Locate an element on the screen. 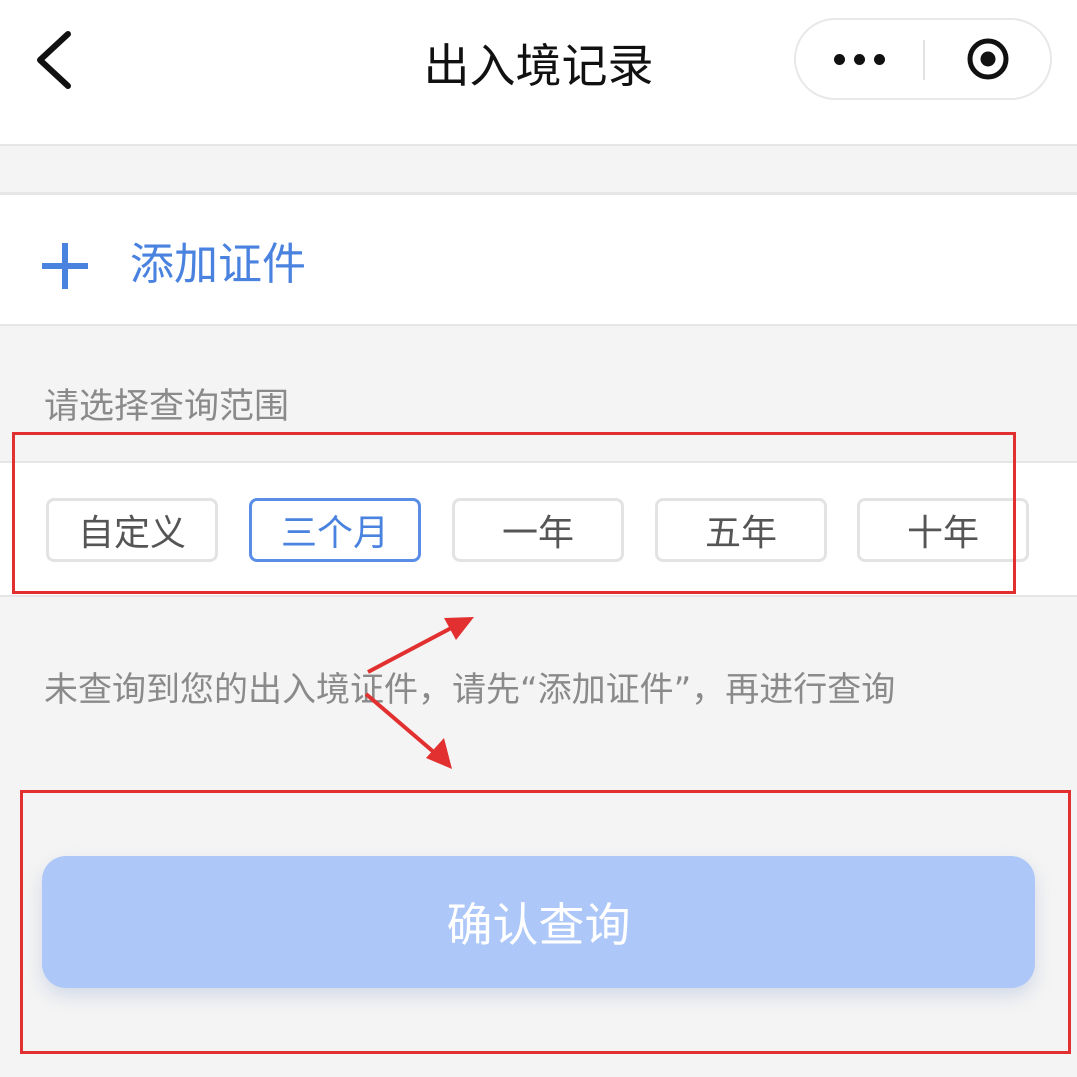  more-button is located at coordinates (859, 59).